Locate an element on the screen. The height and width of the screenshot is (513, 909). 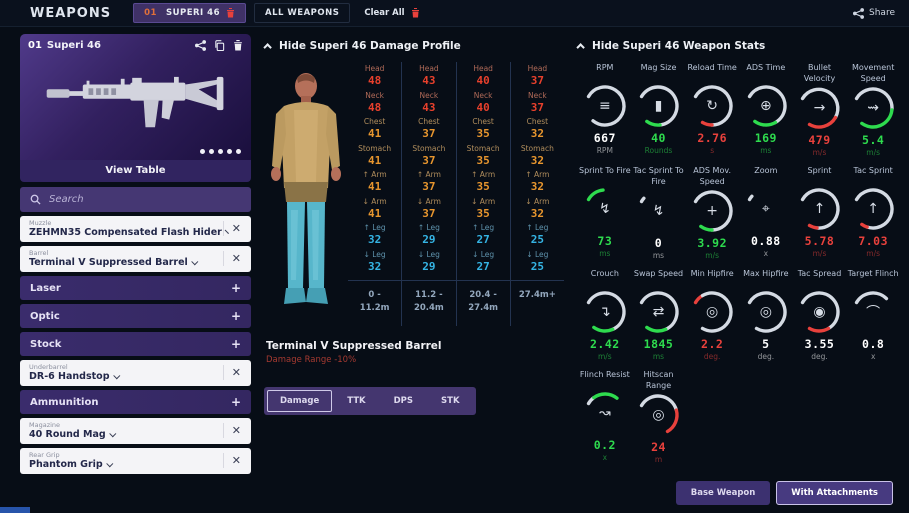
stat-label: Flinch Resist is located at coordinates (604, 374).